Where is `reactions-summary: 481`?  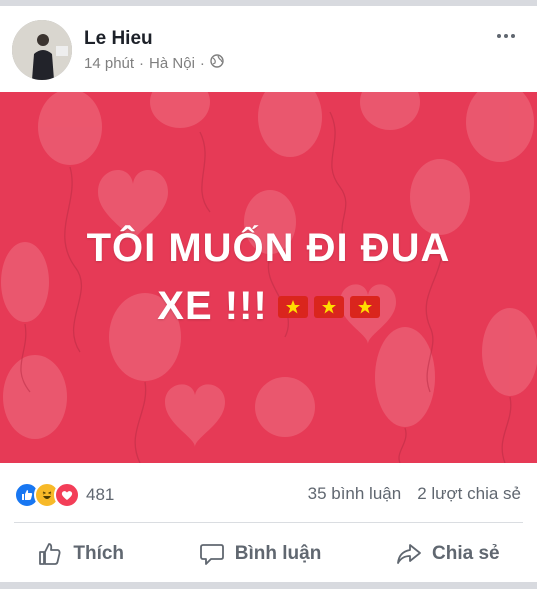 reactions-summary: 481 is located at coordinates (64, 495).